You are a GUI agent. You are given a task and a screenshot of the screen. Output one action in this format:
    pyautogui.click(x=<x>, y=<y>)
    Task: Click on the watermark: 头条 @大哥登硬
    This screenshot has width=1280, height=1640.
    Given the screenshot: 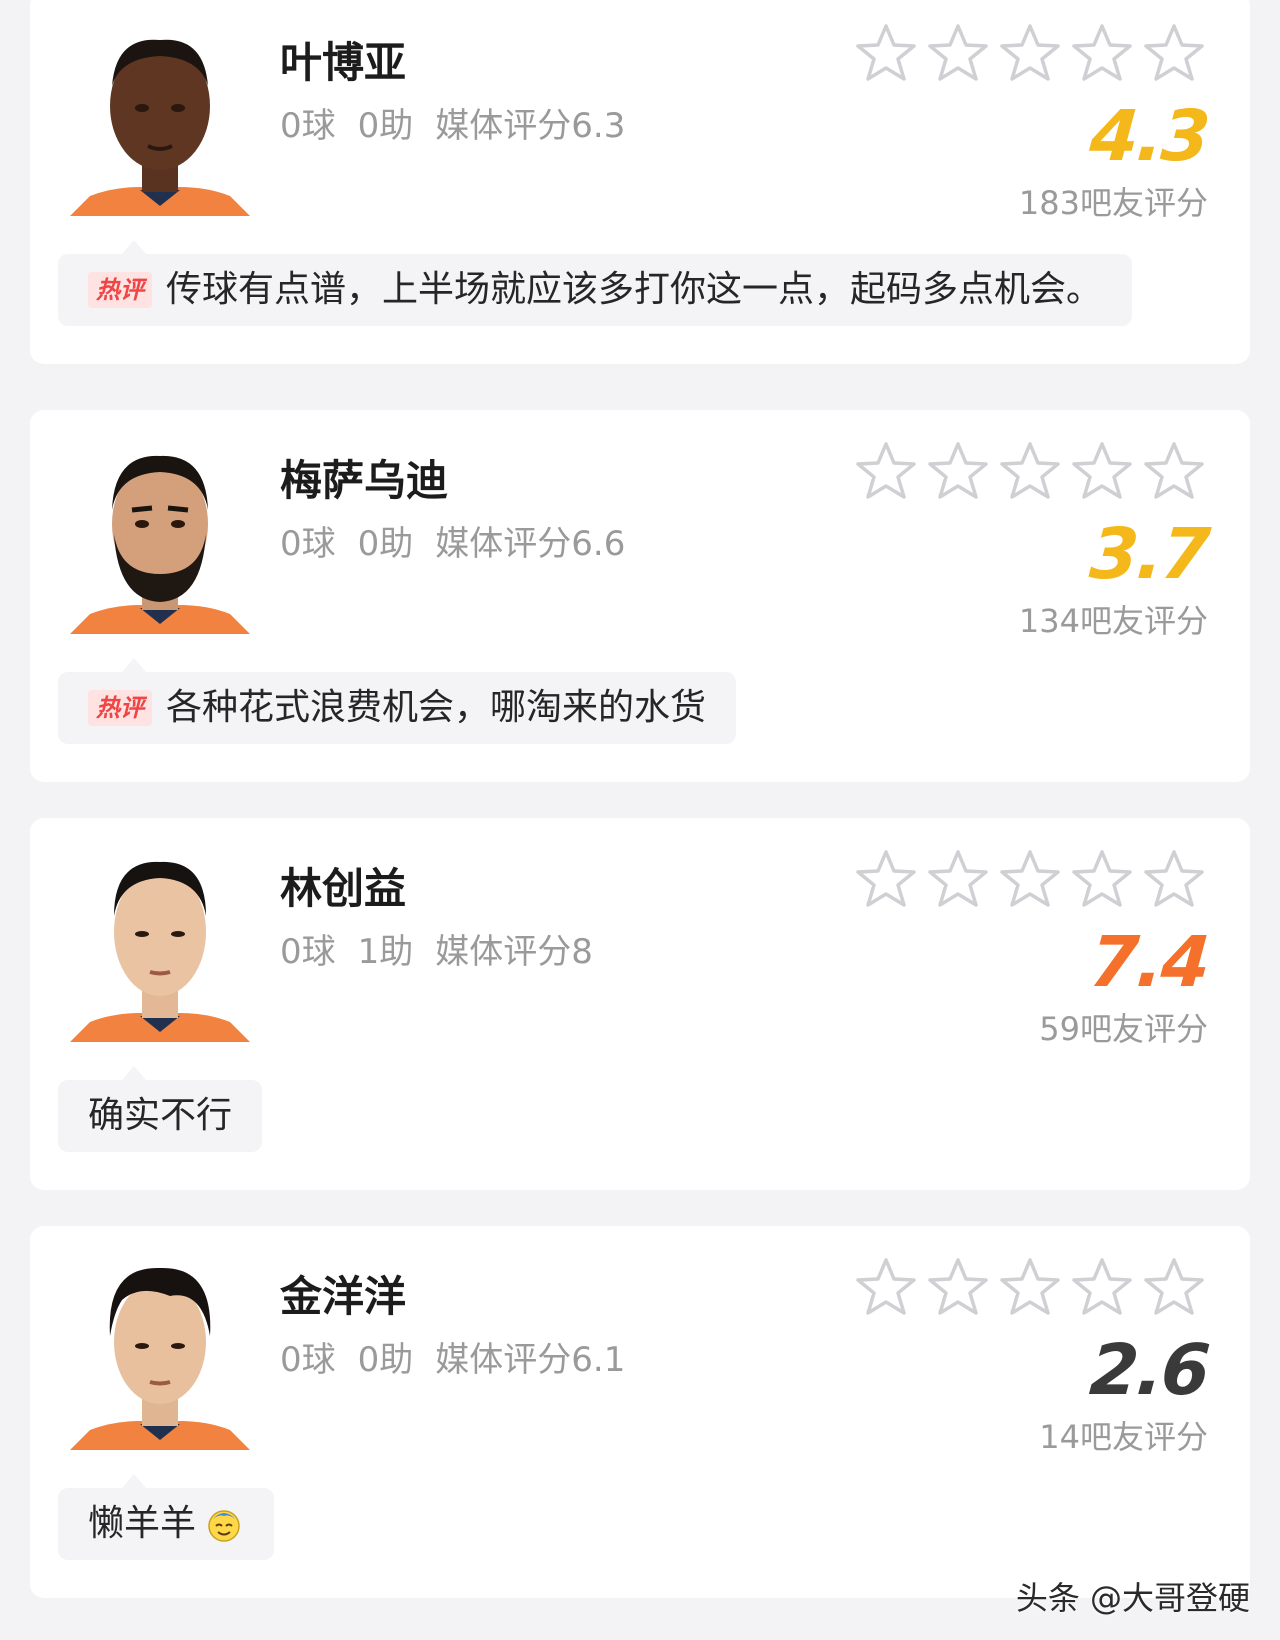 What is the action you would take?
    pyautogui.click(x=1132, y=1598)
    